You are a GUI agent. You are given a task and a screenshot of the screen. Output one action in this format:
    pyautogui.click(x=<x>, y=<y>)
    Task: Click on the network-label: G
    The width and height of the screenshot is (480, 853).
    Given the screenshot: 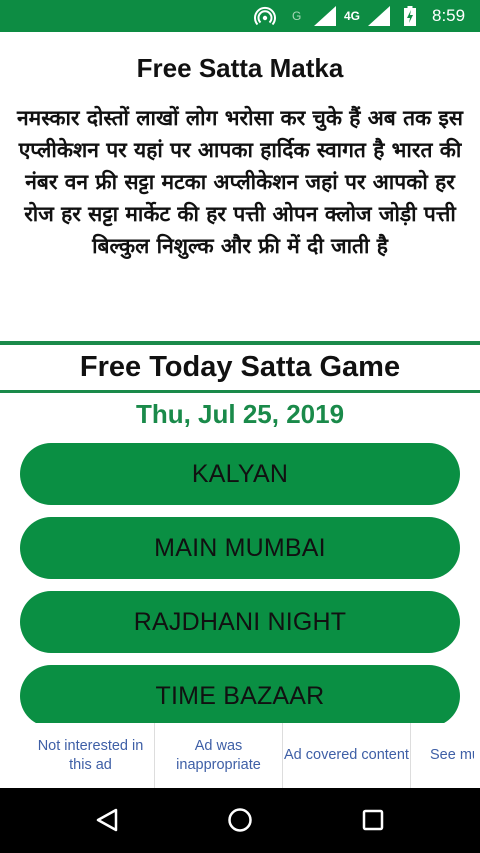 What is the action you would take?
    pyautogui.click(x=297, y=16)
    